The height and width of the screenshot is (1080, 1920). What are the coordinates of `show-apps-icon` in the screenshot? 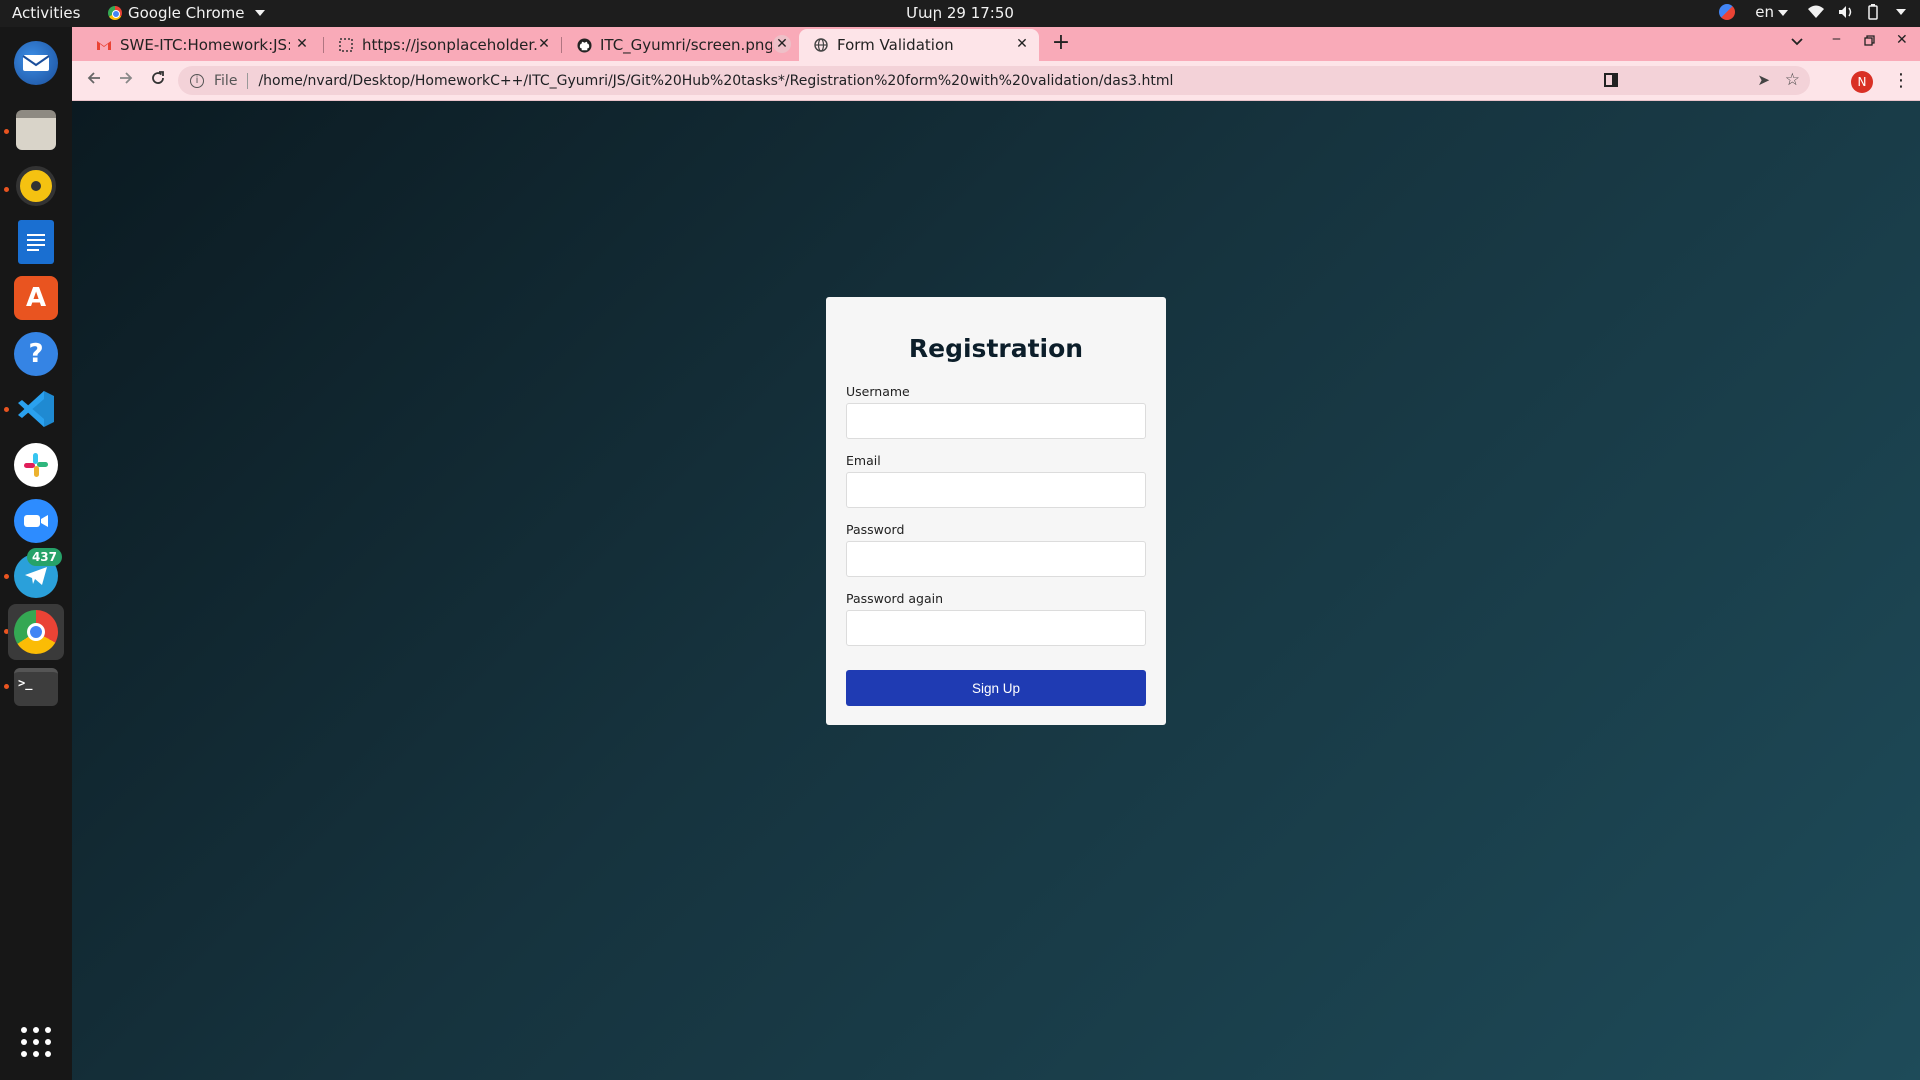 It's located at (36, 1042).